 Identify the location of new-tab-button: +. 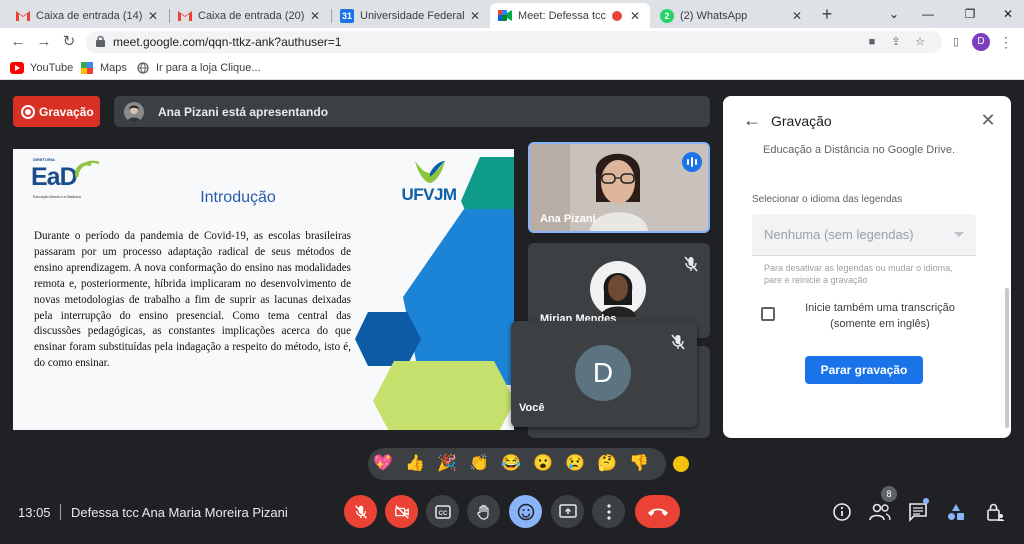
(827, 14).